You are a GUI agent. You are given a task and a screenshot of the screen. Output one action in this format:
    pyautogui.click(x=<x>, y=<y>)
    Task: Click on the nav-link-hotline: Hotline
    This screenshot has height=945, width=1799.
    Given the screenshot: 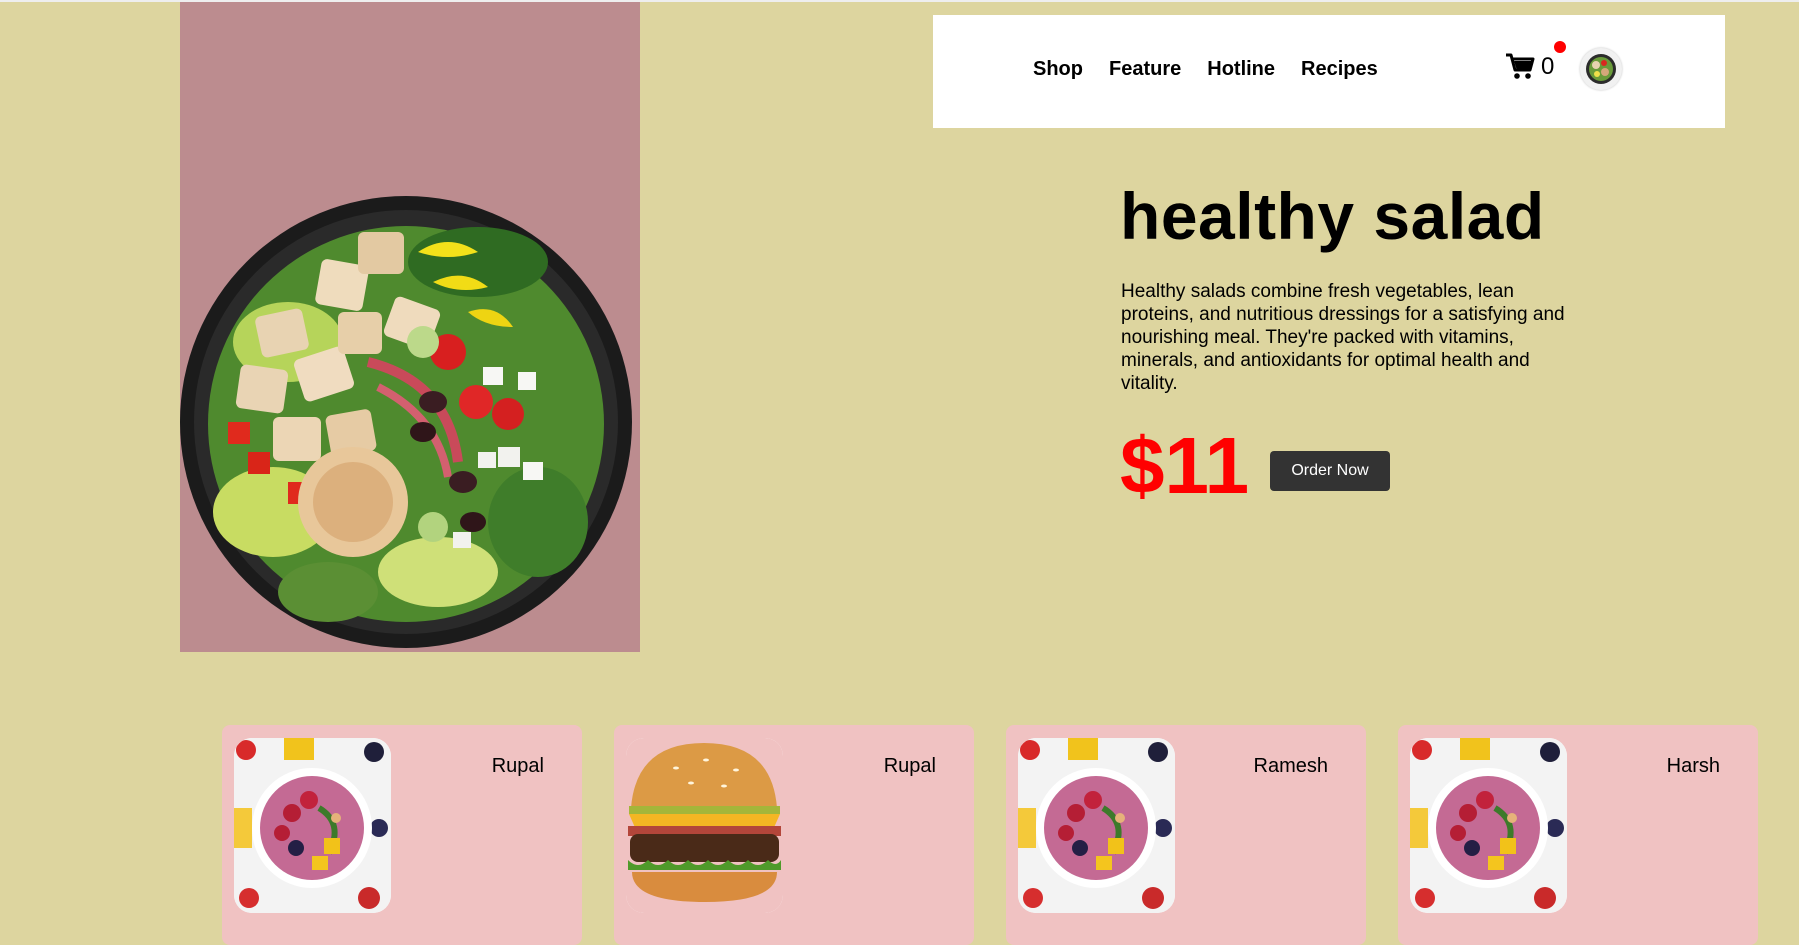 What is the action you would take?
    pyautogui.click(x=1241, y=69)
    